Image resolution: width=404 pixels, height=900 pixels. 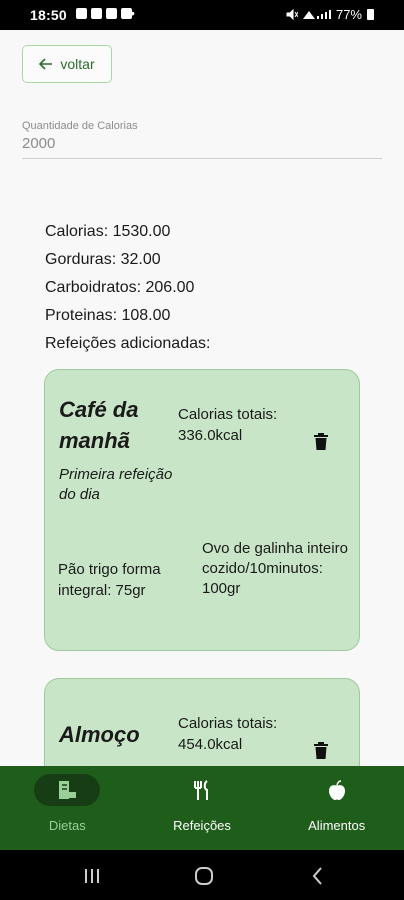 I want to click on fork-knife-icon, so click(x=201, y=790).